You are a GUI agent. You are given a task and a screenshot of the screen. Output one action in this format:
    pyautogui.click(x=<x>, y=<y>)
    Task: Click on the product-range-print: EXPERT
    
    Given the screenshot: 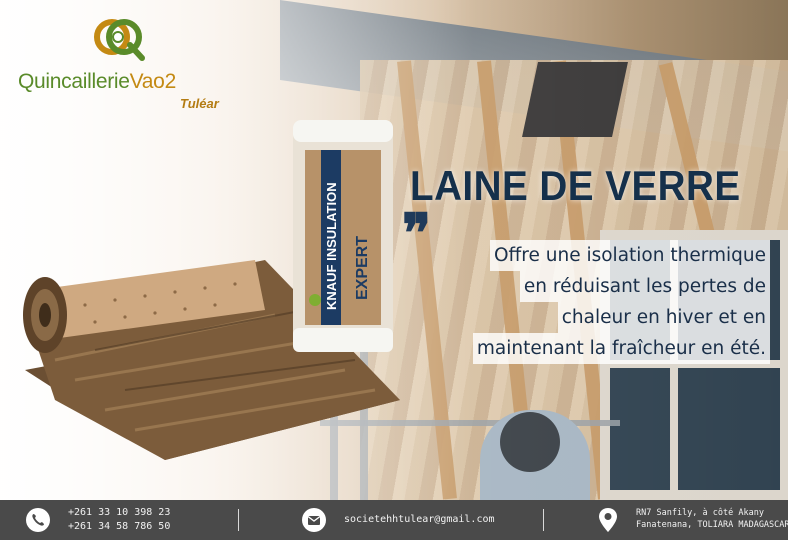 What is the action you would take?
    pyautogui.click(x=362, y=268)
    